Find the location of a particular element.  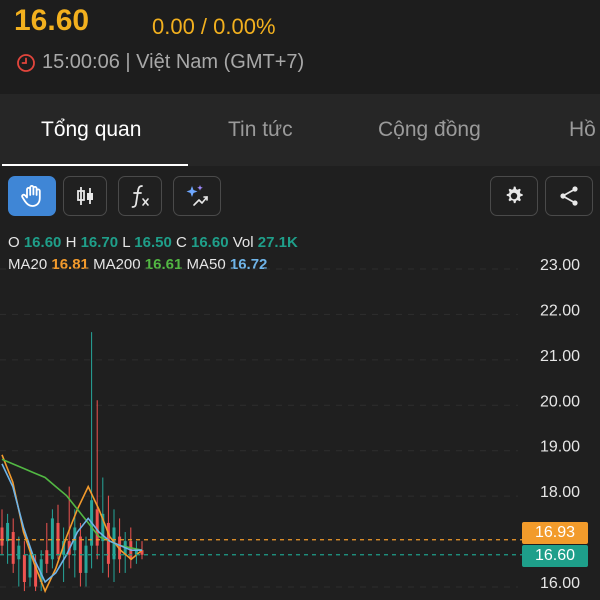

tab-news: Tin tức is located at coordinates (260, 130).